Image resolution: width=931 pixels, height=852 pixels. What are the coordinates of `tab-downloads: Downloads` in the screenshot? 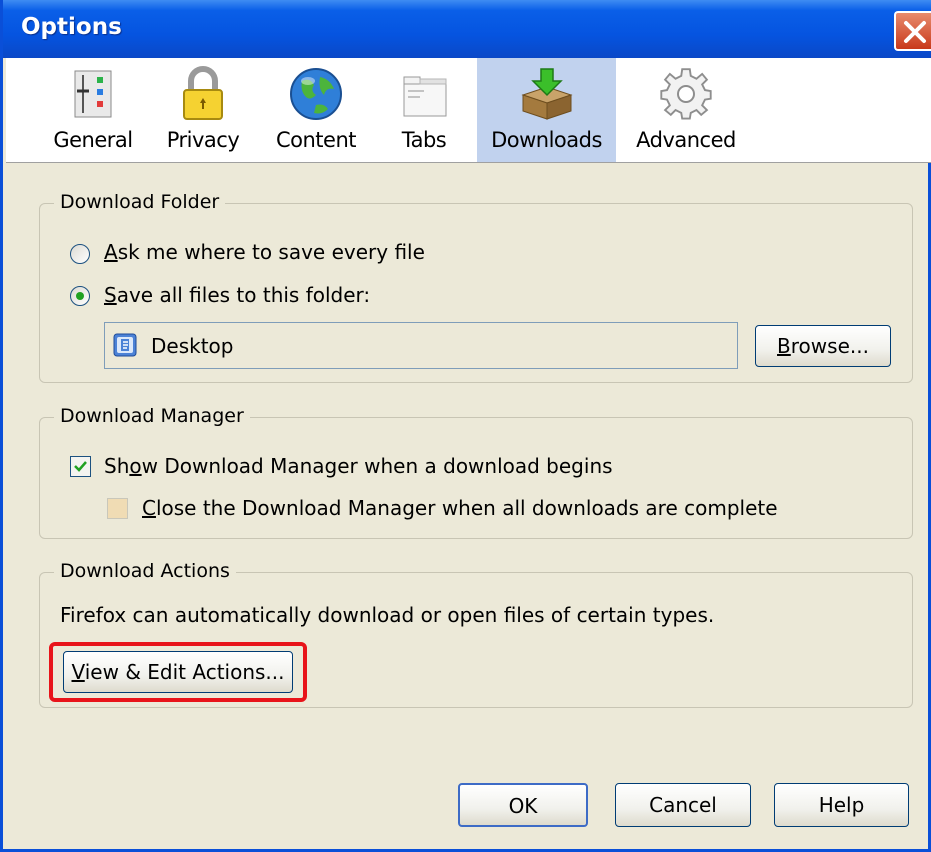 It's located at (546, 110).